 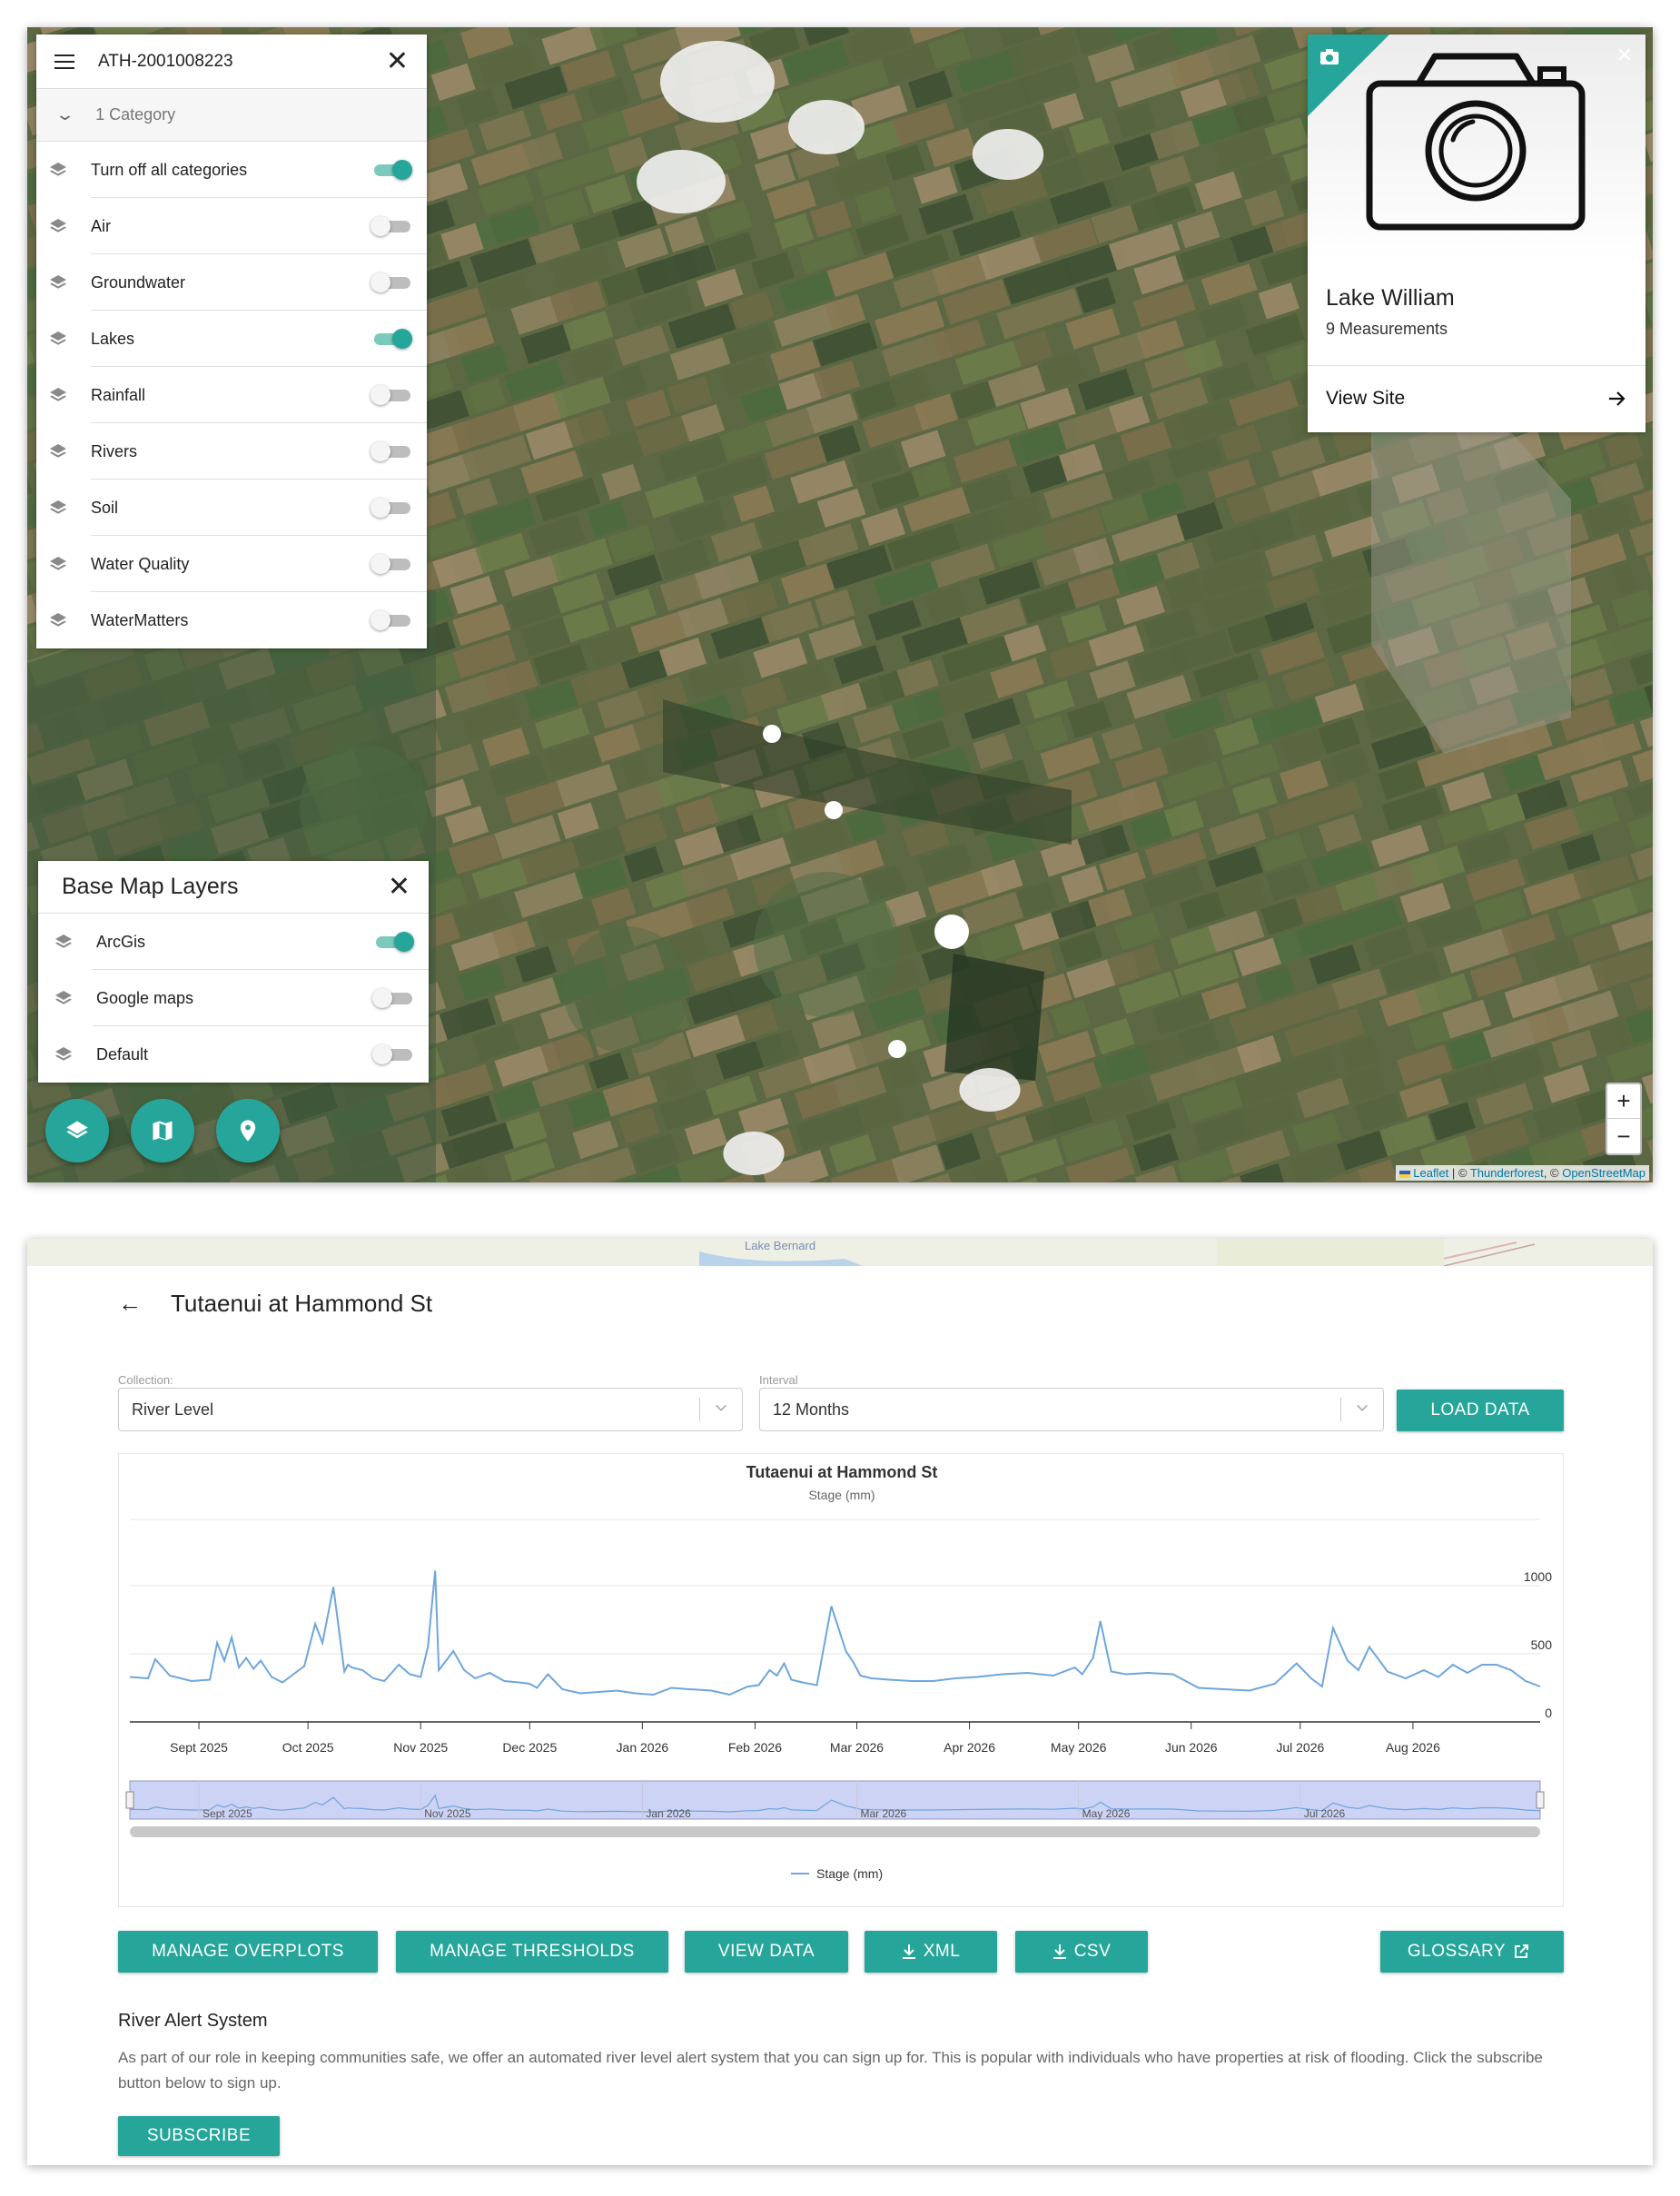 I want to click on x-tick-label: Apr 2026, so click(x=970, y=1747).